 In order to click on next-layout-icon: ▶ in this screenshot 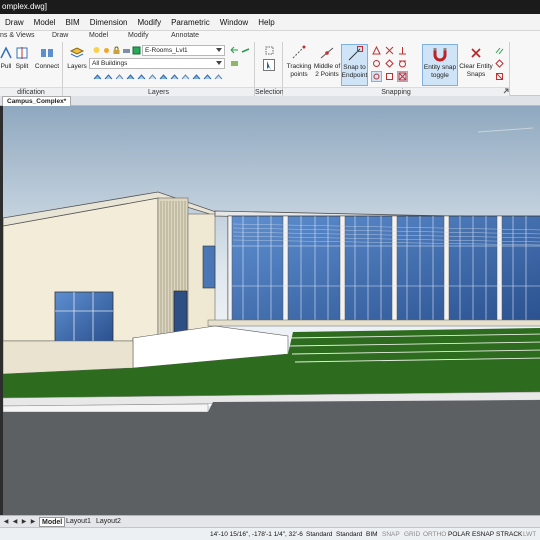, I will do `click(24, 522)`.